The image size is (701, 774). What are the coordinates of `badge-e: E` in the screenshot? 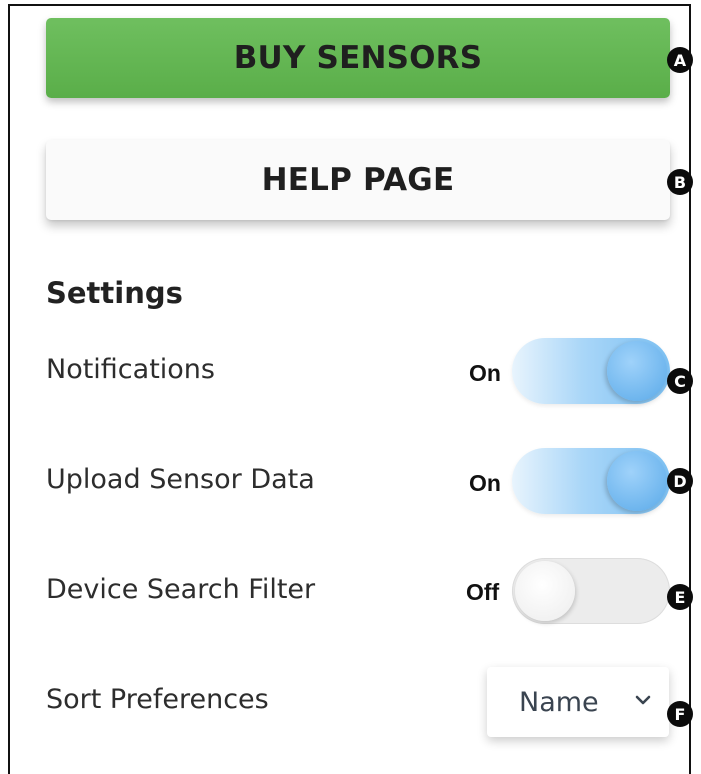 It's located at (680, 597).